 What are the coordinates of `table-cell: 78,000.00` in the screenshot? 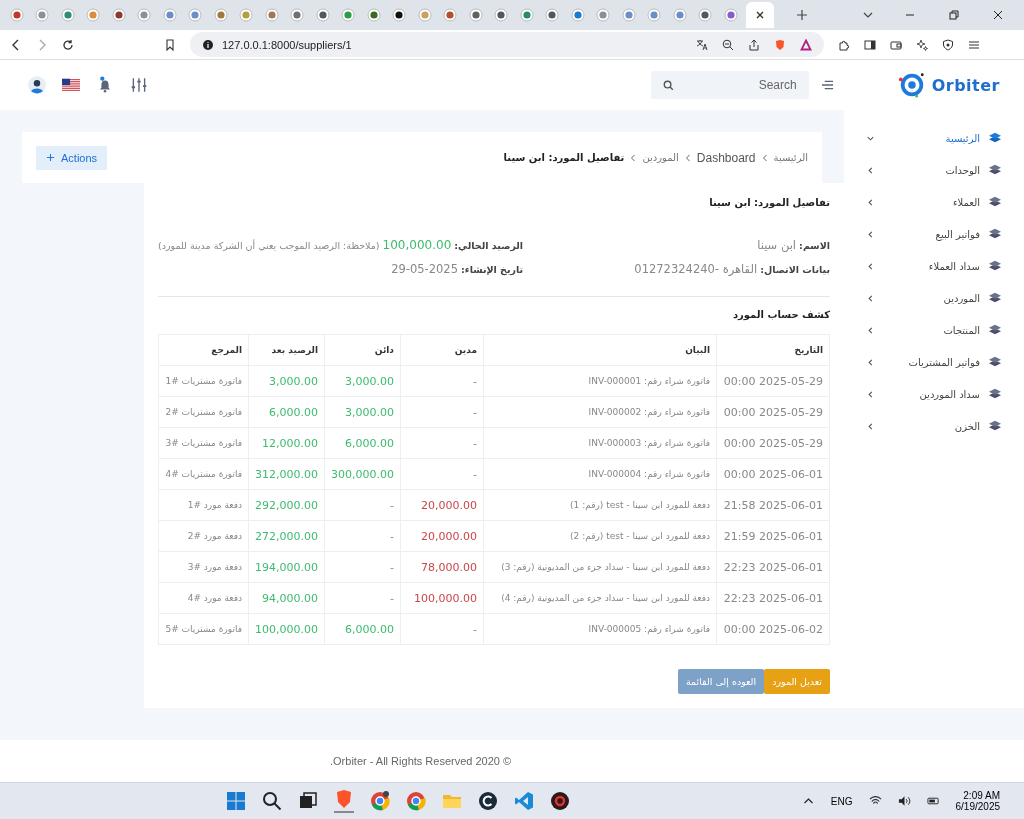 It's located at (442, 567).